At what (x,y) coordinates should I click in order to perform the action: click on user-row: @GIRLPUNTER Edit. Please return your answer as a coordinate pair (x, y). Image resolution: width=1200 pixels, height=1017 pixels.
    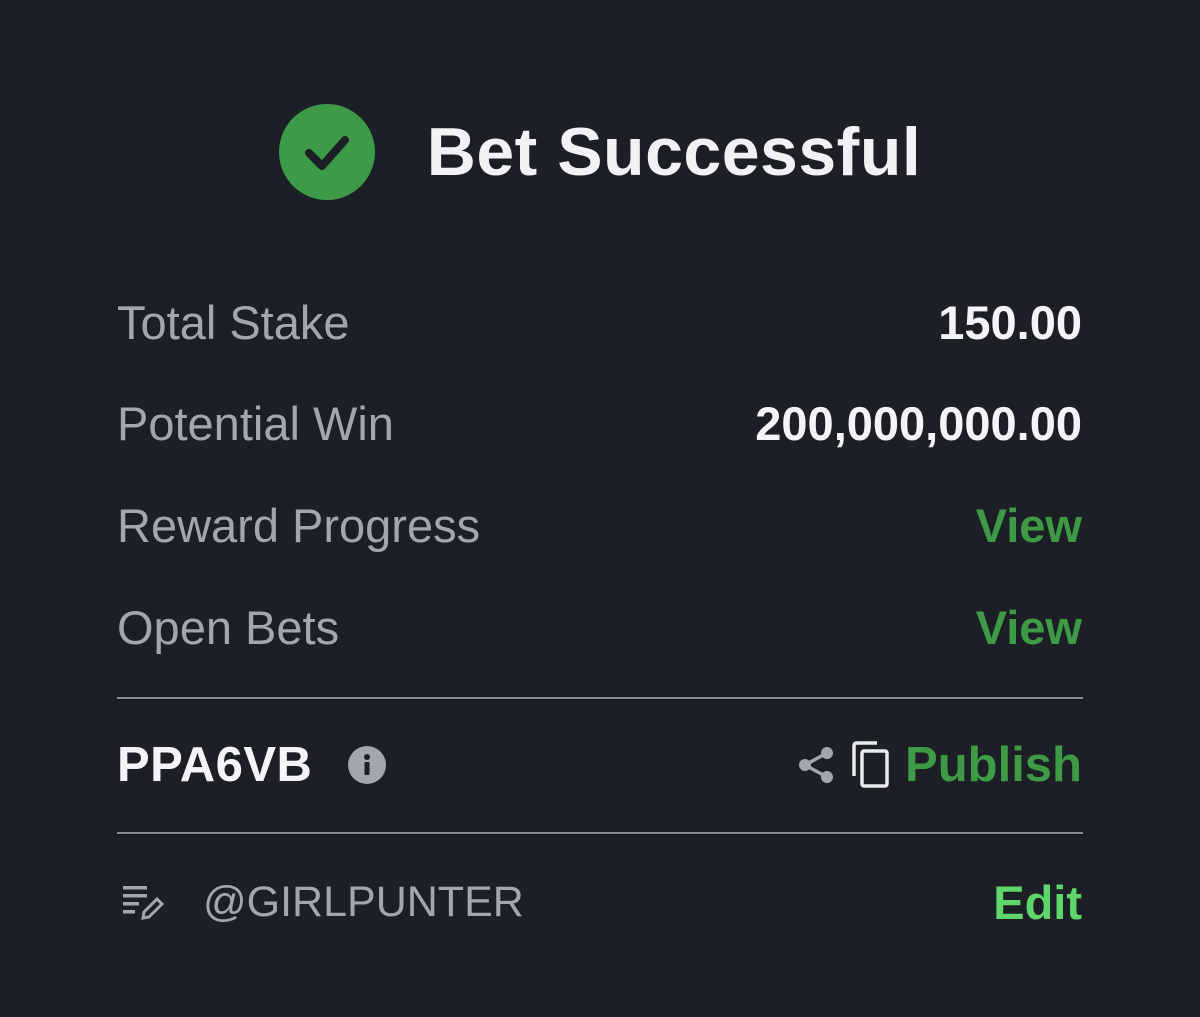
    Looking at the image, I should click on (599, 902).